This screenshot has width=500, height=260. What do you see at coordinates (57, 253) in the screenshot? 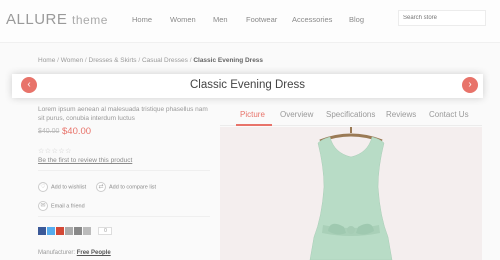
I see `manufacturer-label: Manufacturer:` at bounding box center [57, 253].